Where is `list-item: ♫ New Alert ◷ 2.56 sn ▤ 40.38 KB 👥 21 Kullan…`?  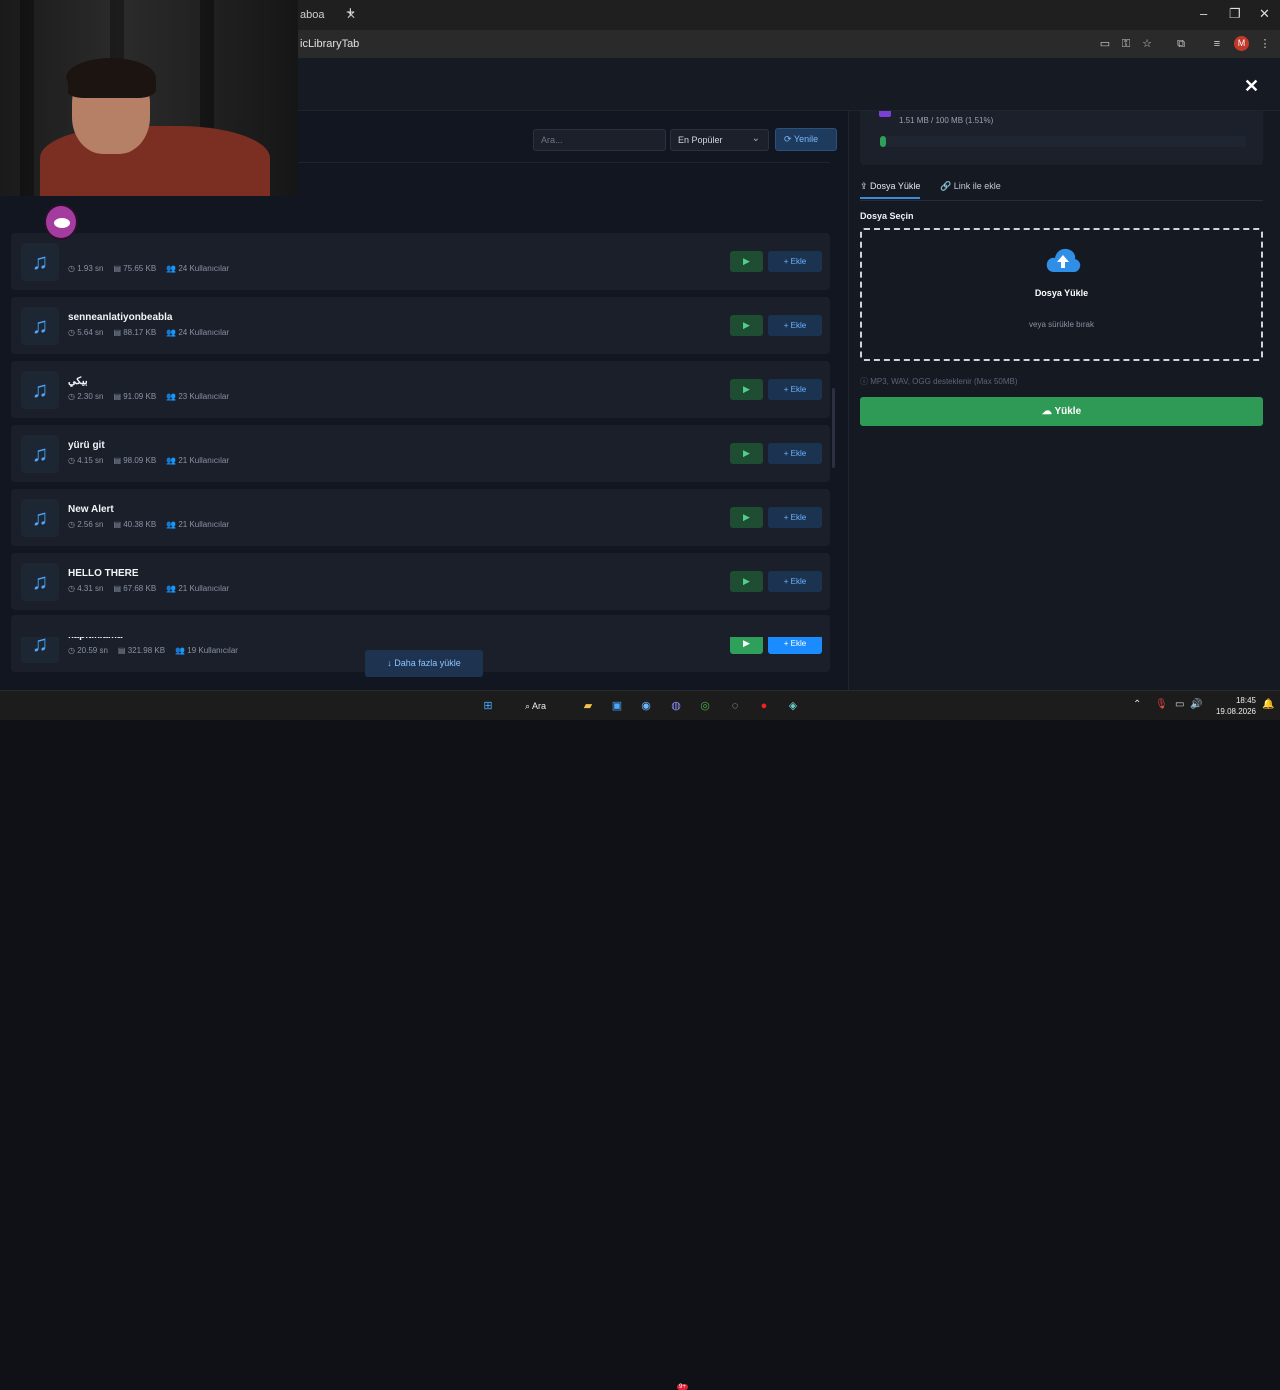 list-item: ♫ New Alert ◷ 2.56 sn ▤ 40.38 KB 👥 21 Kullan… is located at coordinates (420, 517).